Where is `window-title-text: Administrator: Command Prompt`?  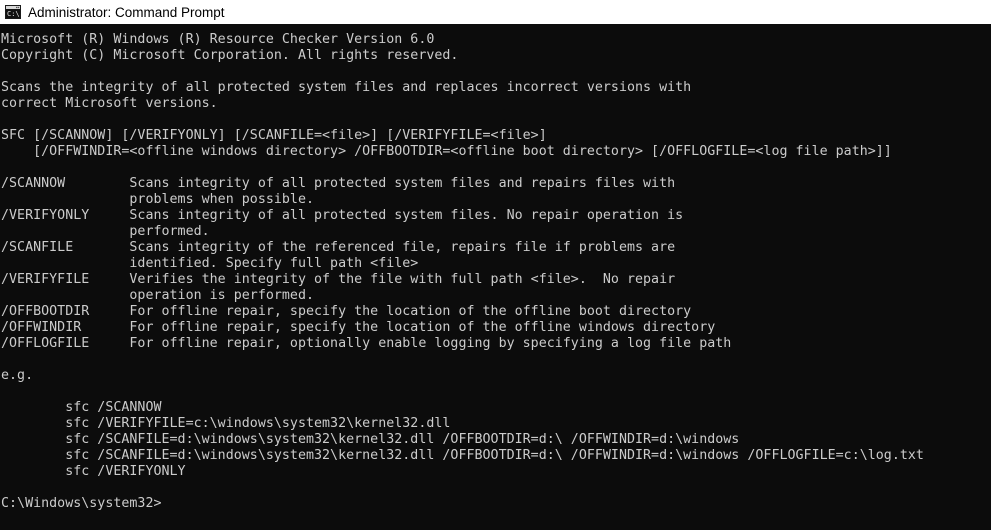 window-title-text: Administrator: Command Prompt is located at coordinates (126, 12).